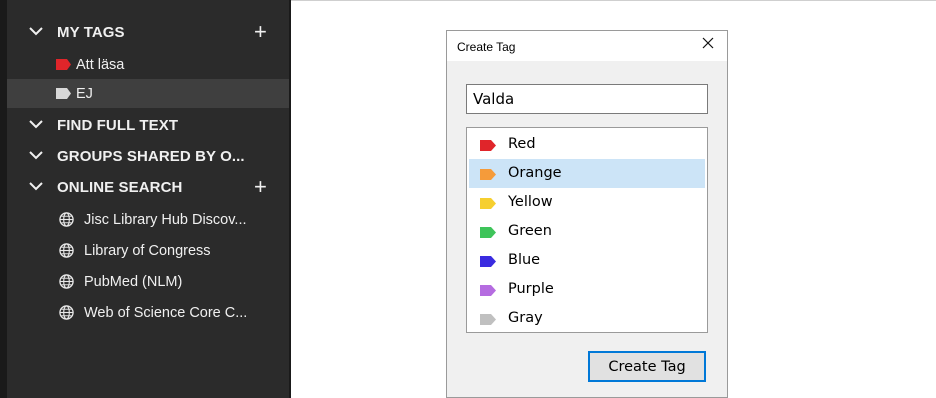 The width and height of the screenshot is (936, 398). Describe the element at coordinates (148, 93) in the screenshot. I see `tag-item-ej: EJ` at that location.